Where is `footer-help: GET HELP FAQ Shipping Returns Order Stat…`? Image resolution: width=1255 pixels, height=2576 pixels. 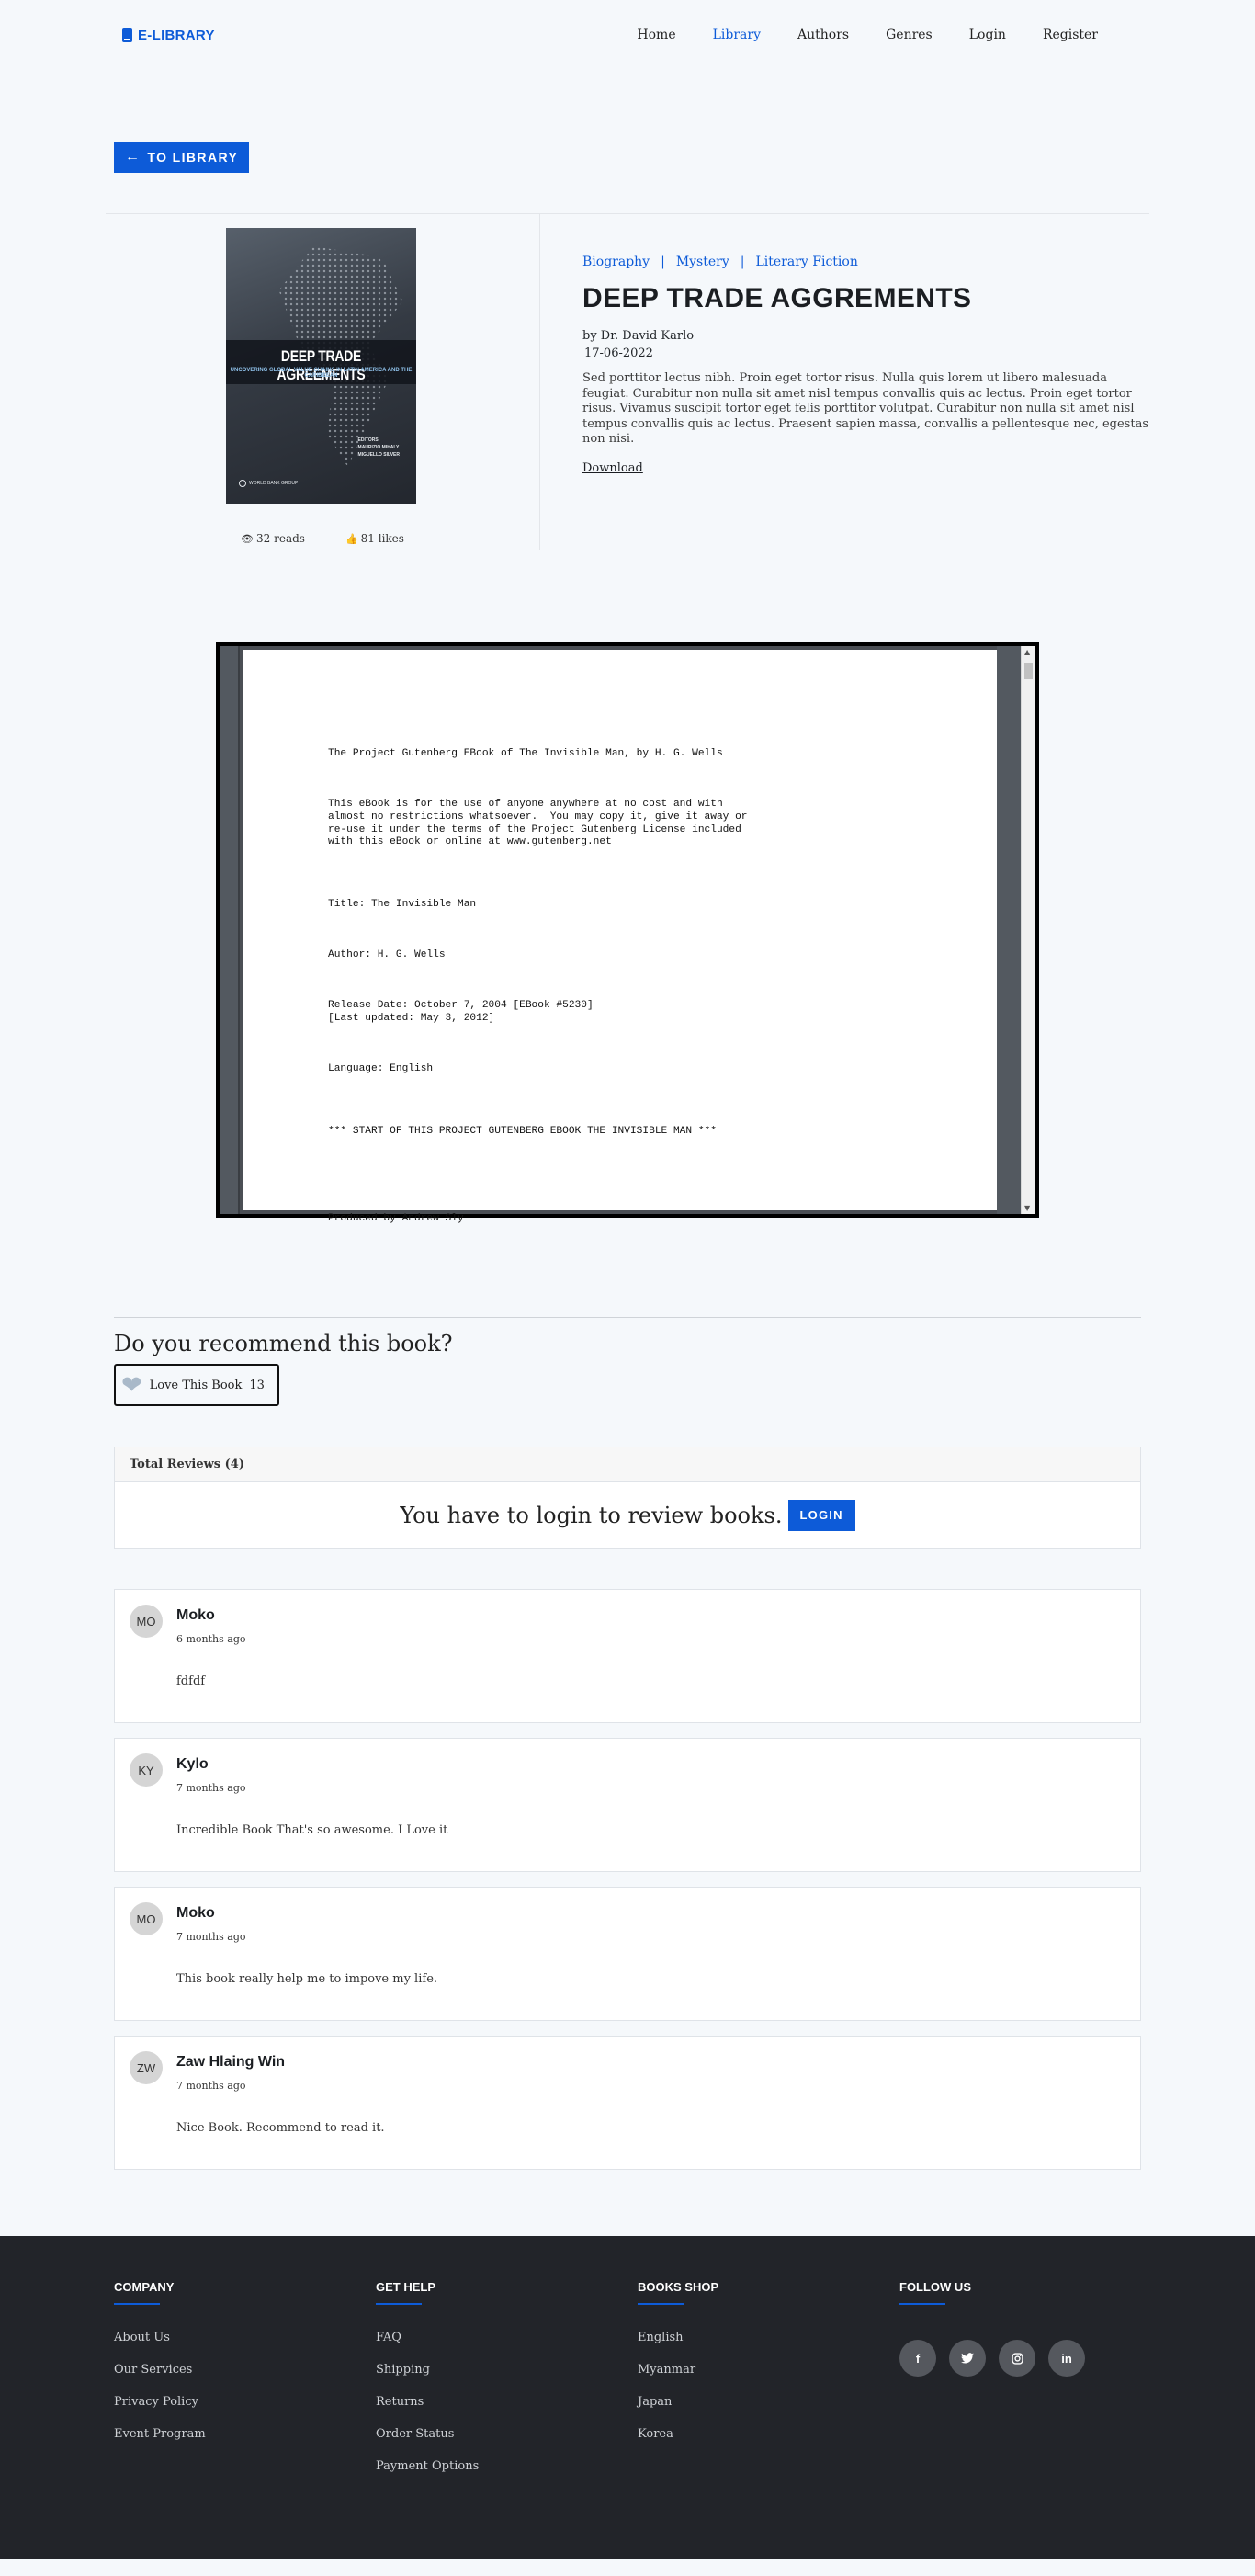
footer-help: GET HELP FAQ Shipping Returns Order Stat… is located at coordinates (427, 2385).